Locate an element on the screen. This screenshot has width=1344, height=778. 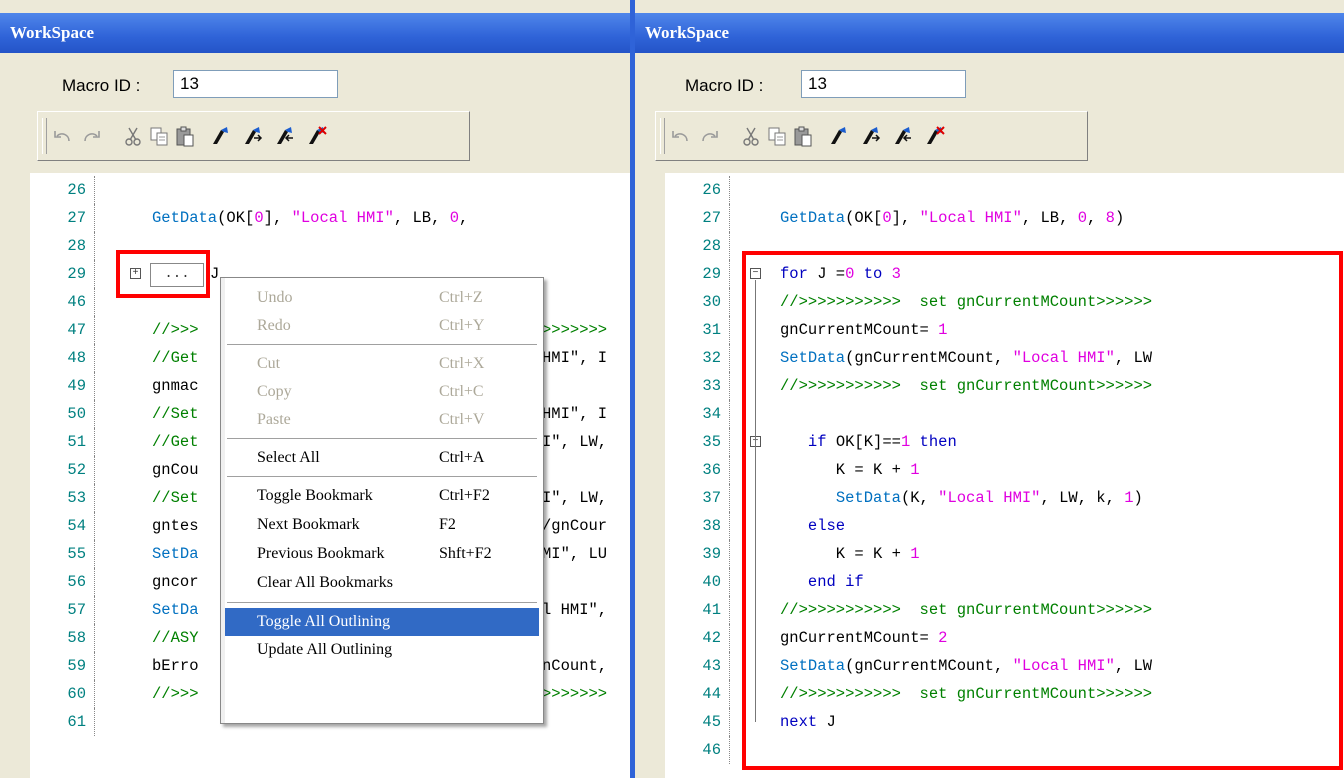
code-text-partial: nCount, is located at coordinates (575, 666).